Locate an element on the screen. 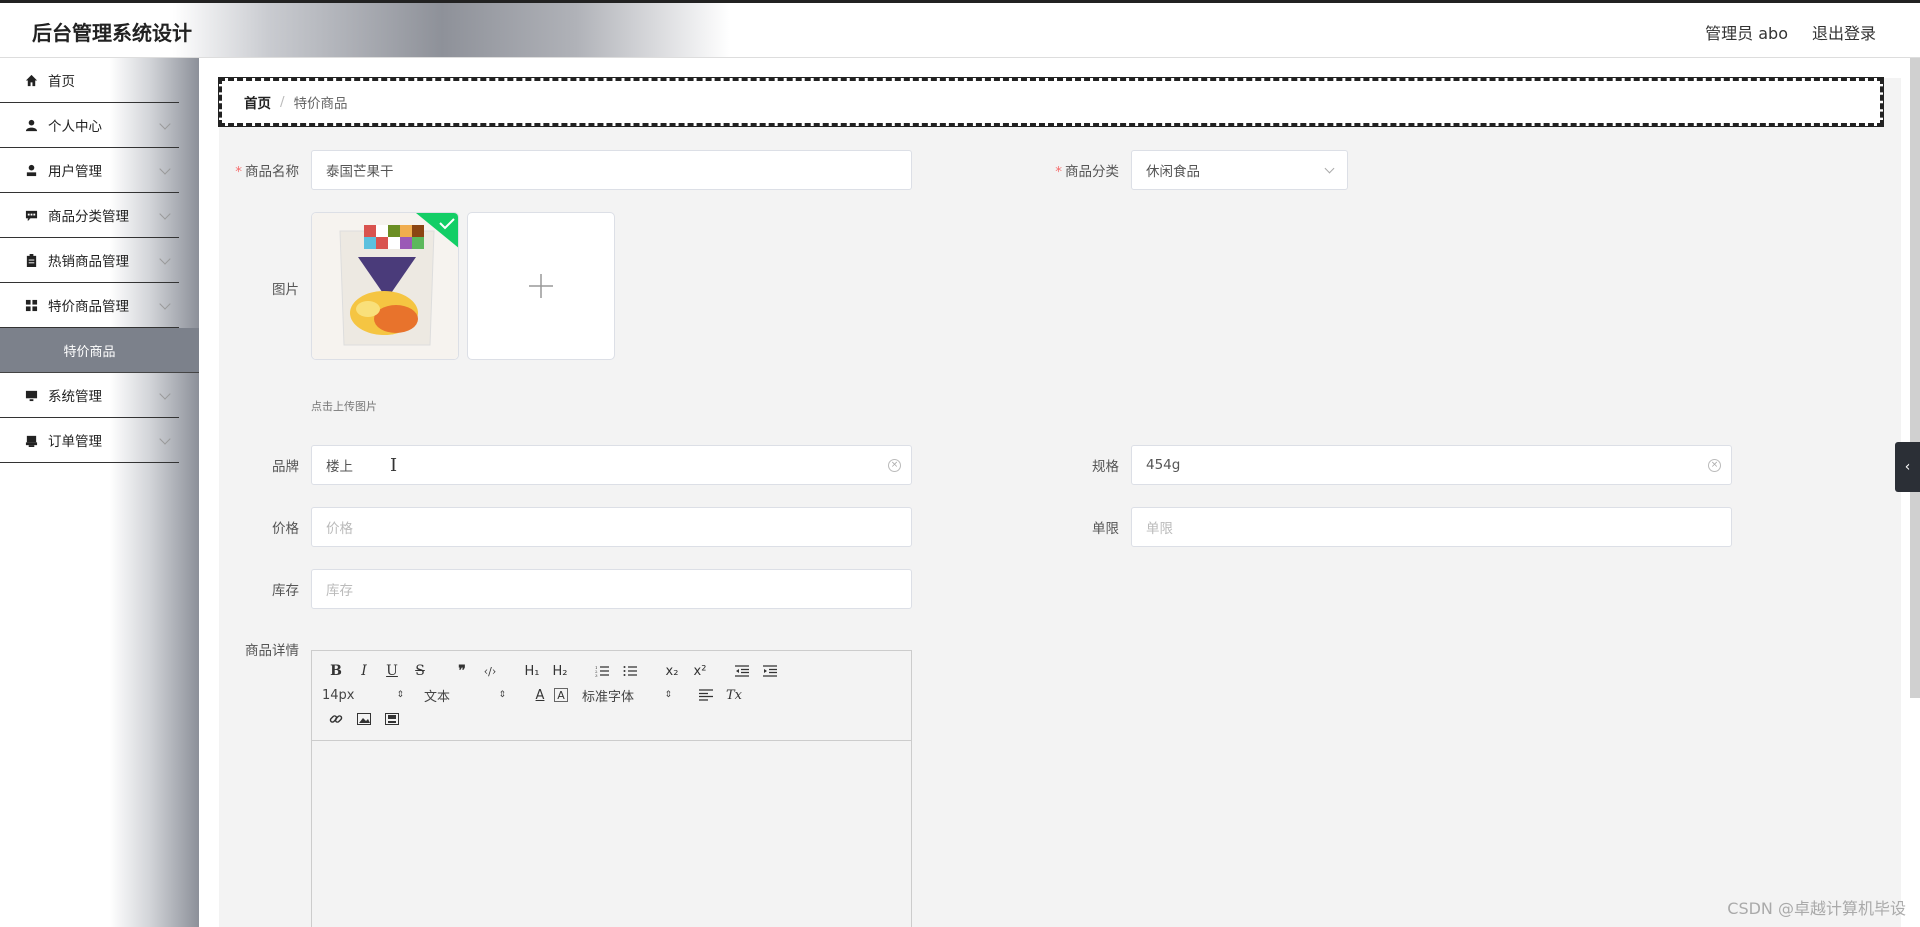 The image size is (1920, 927). sidebar-item-label: 特价商品管理 is located at coordinates (88, 307).